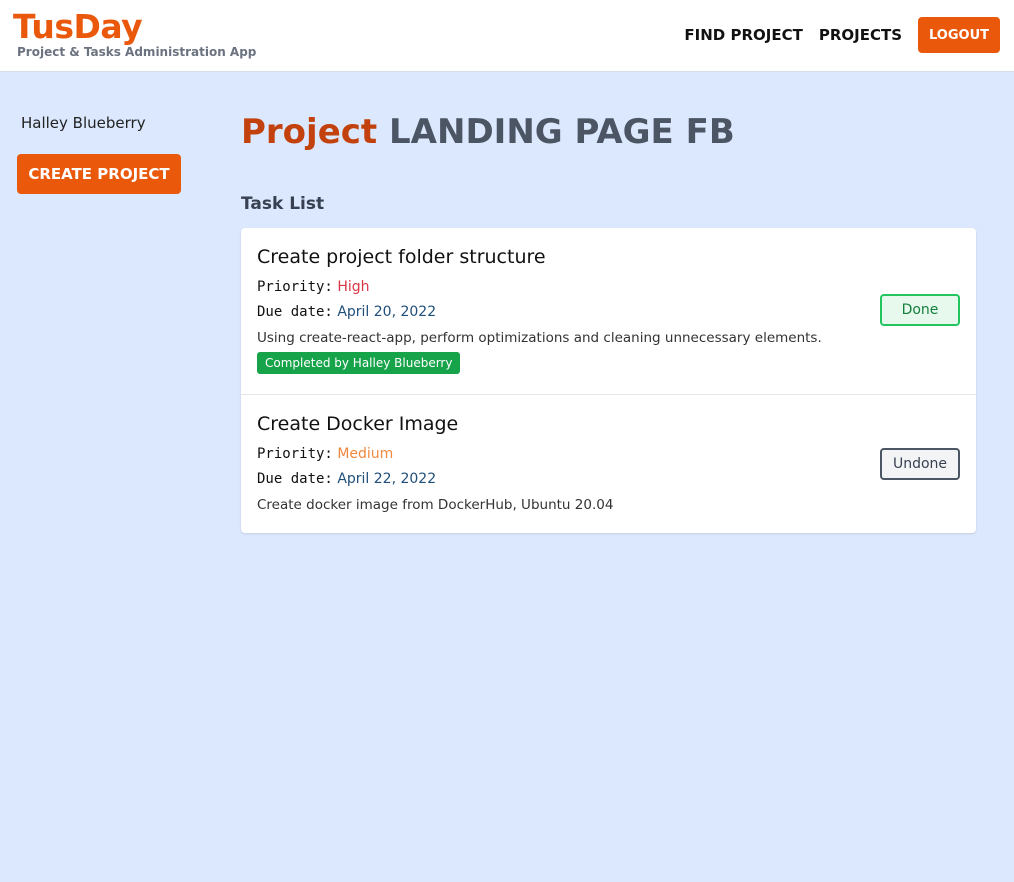 This screenshot has width=1014, height=882. I want to click on priority-value: High, so click(353, 287).